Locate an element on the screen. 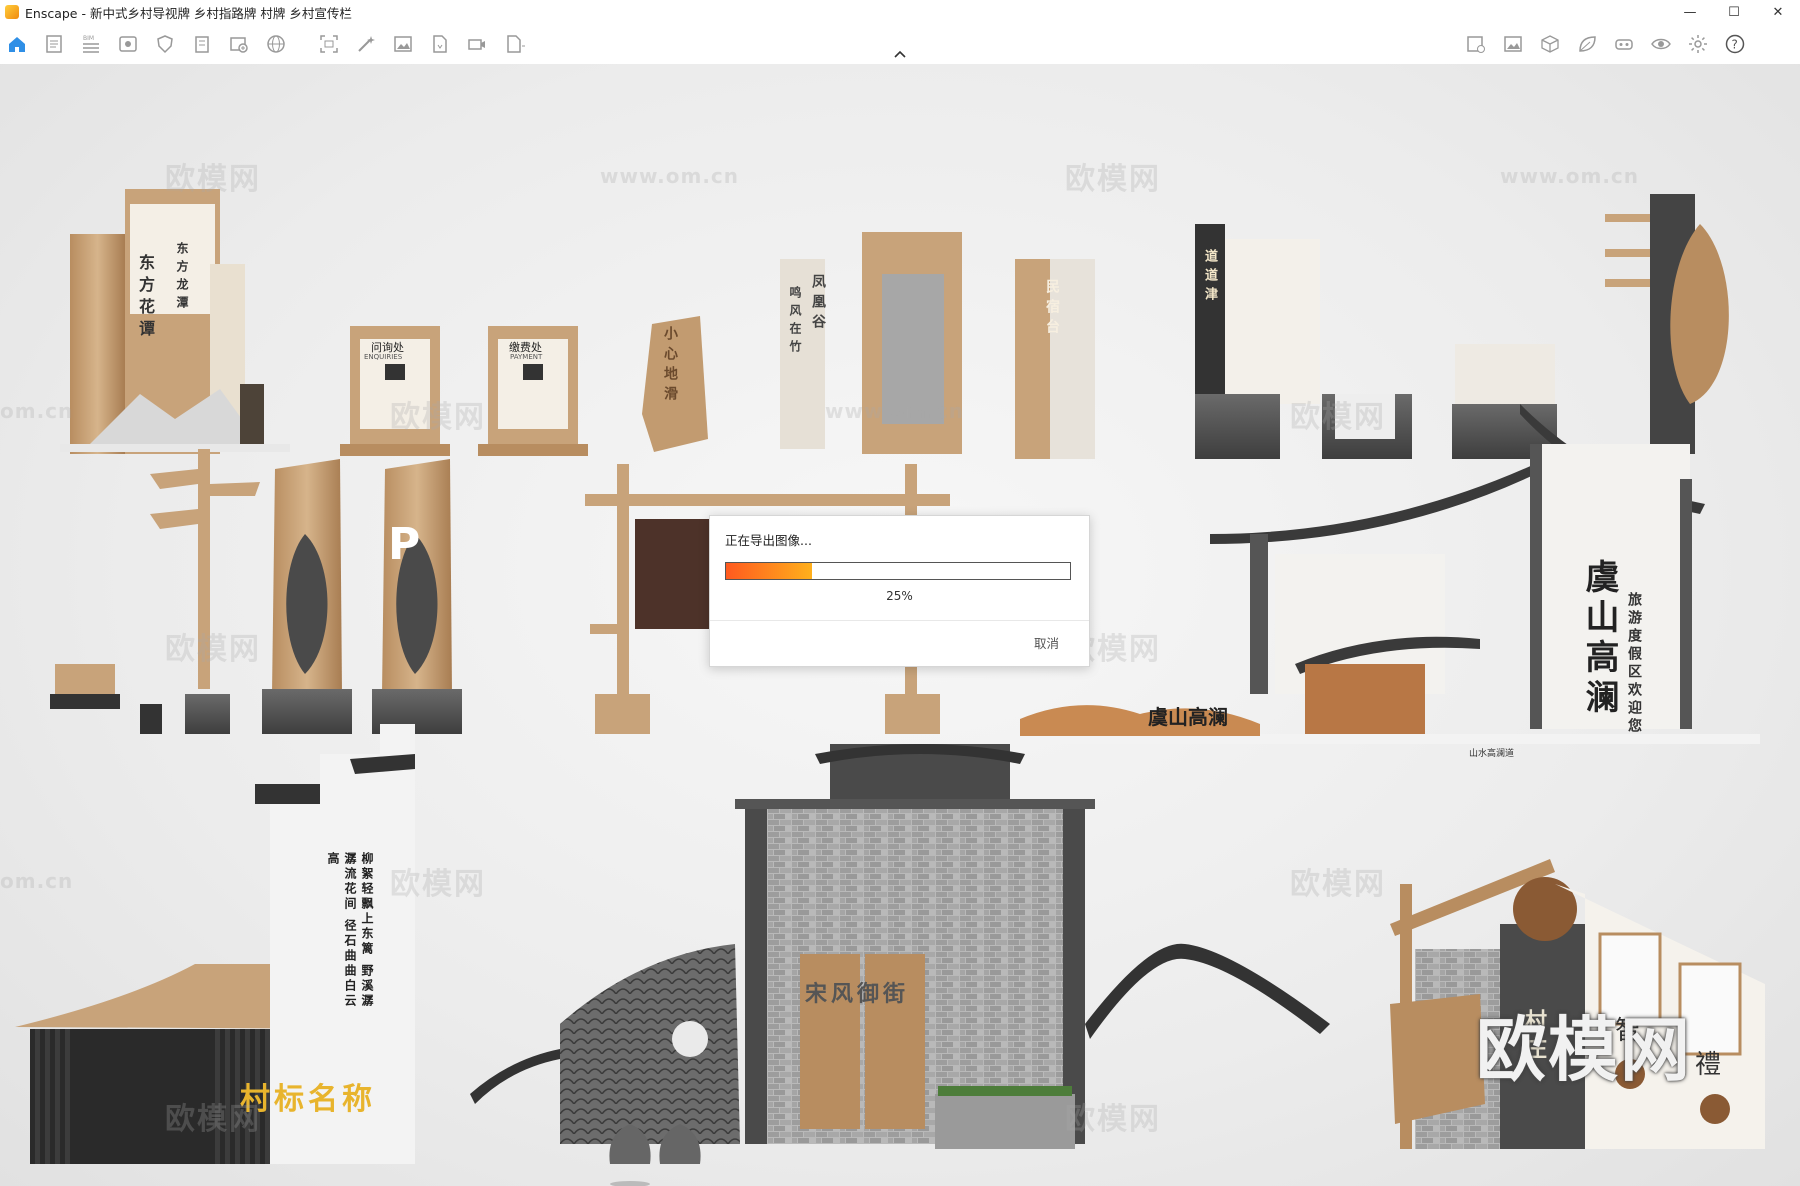 The image size is (1800, 1186). toolbar-middle-group is located at coordinates (427, 44).